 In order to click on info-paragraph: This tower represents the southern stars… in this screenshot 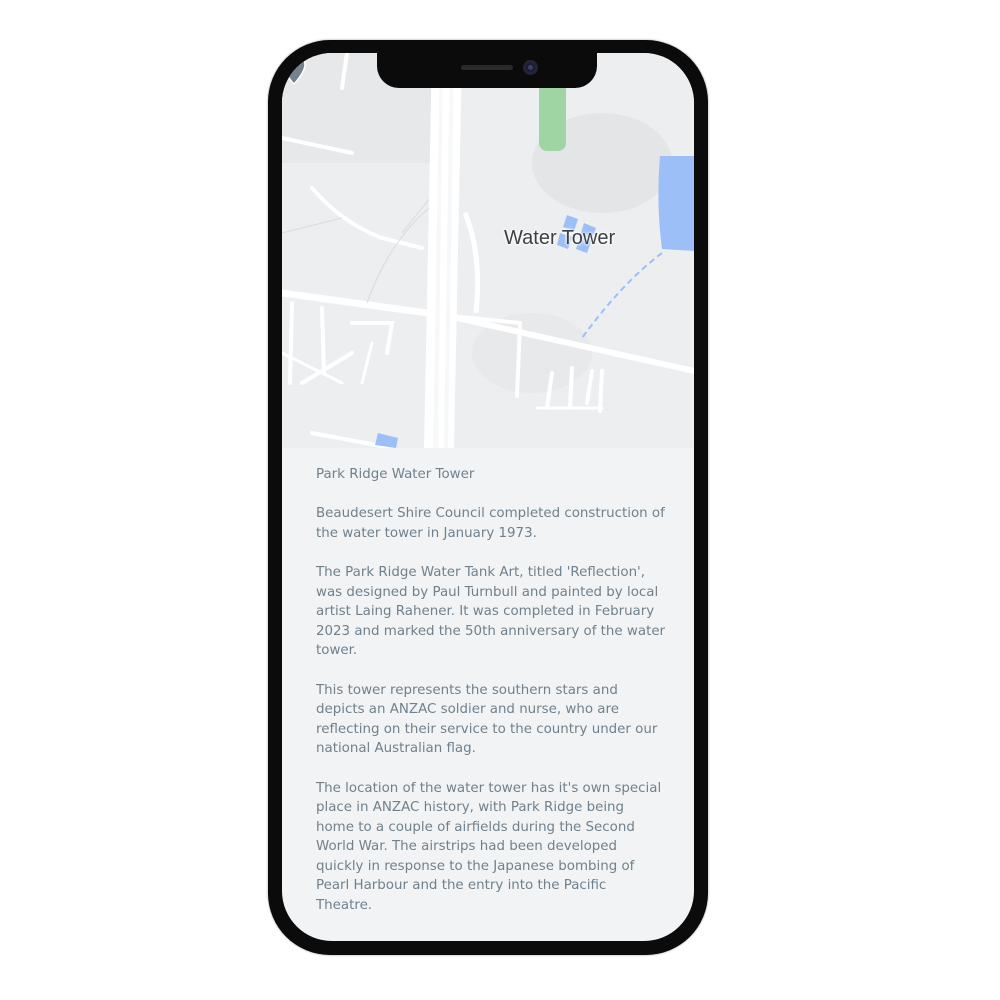, I will do `click(487, 719)`.